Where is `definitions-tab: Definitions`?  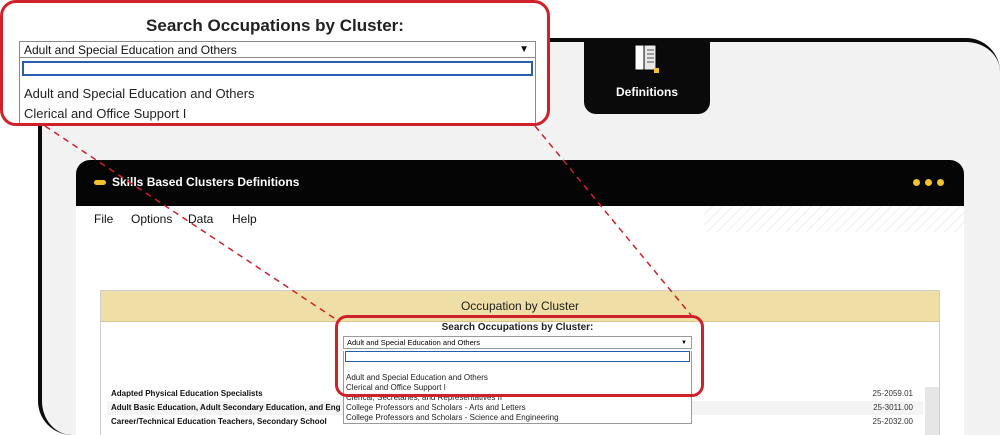
definitions-tab: Definitions is located at coordinates (647, 77).